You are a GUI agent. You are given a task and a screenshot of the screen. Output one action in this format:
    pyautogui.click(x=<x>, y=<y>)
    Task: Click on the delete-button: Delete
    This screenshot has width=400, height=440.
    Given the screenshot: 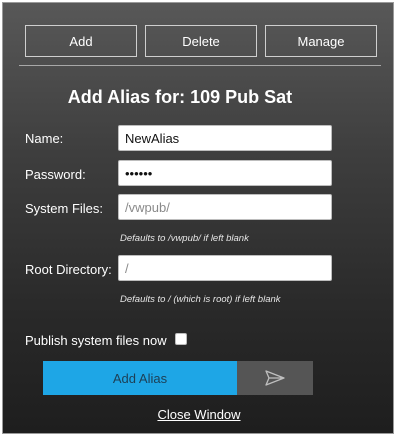 What is the action you would take?
    pyautogui.click(x=201, y=41)
    